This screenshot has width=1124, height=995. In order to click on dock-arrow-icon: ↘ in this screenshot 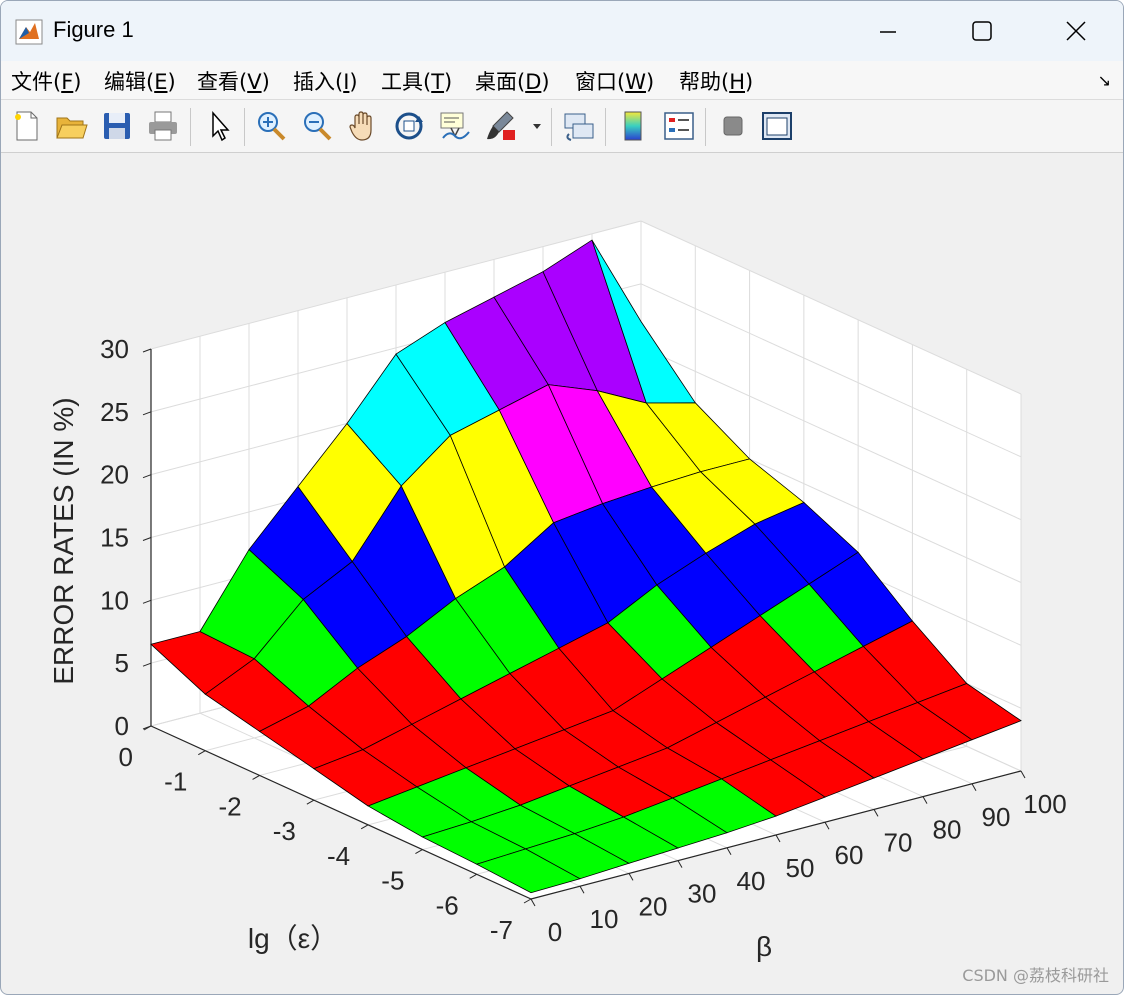, I will do `click(1104, 80)`.